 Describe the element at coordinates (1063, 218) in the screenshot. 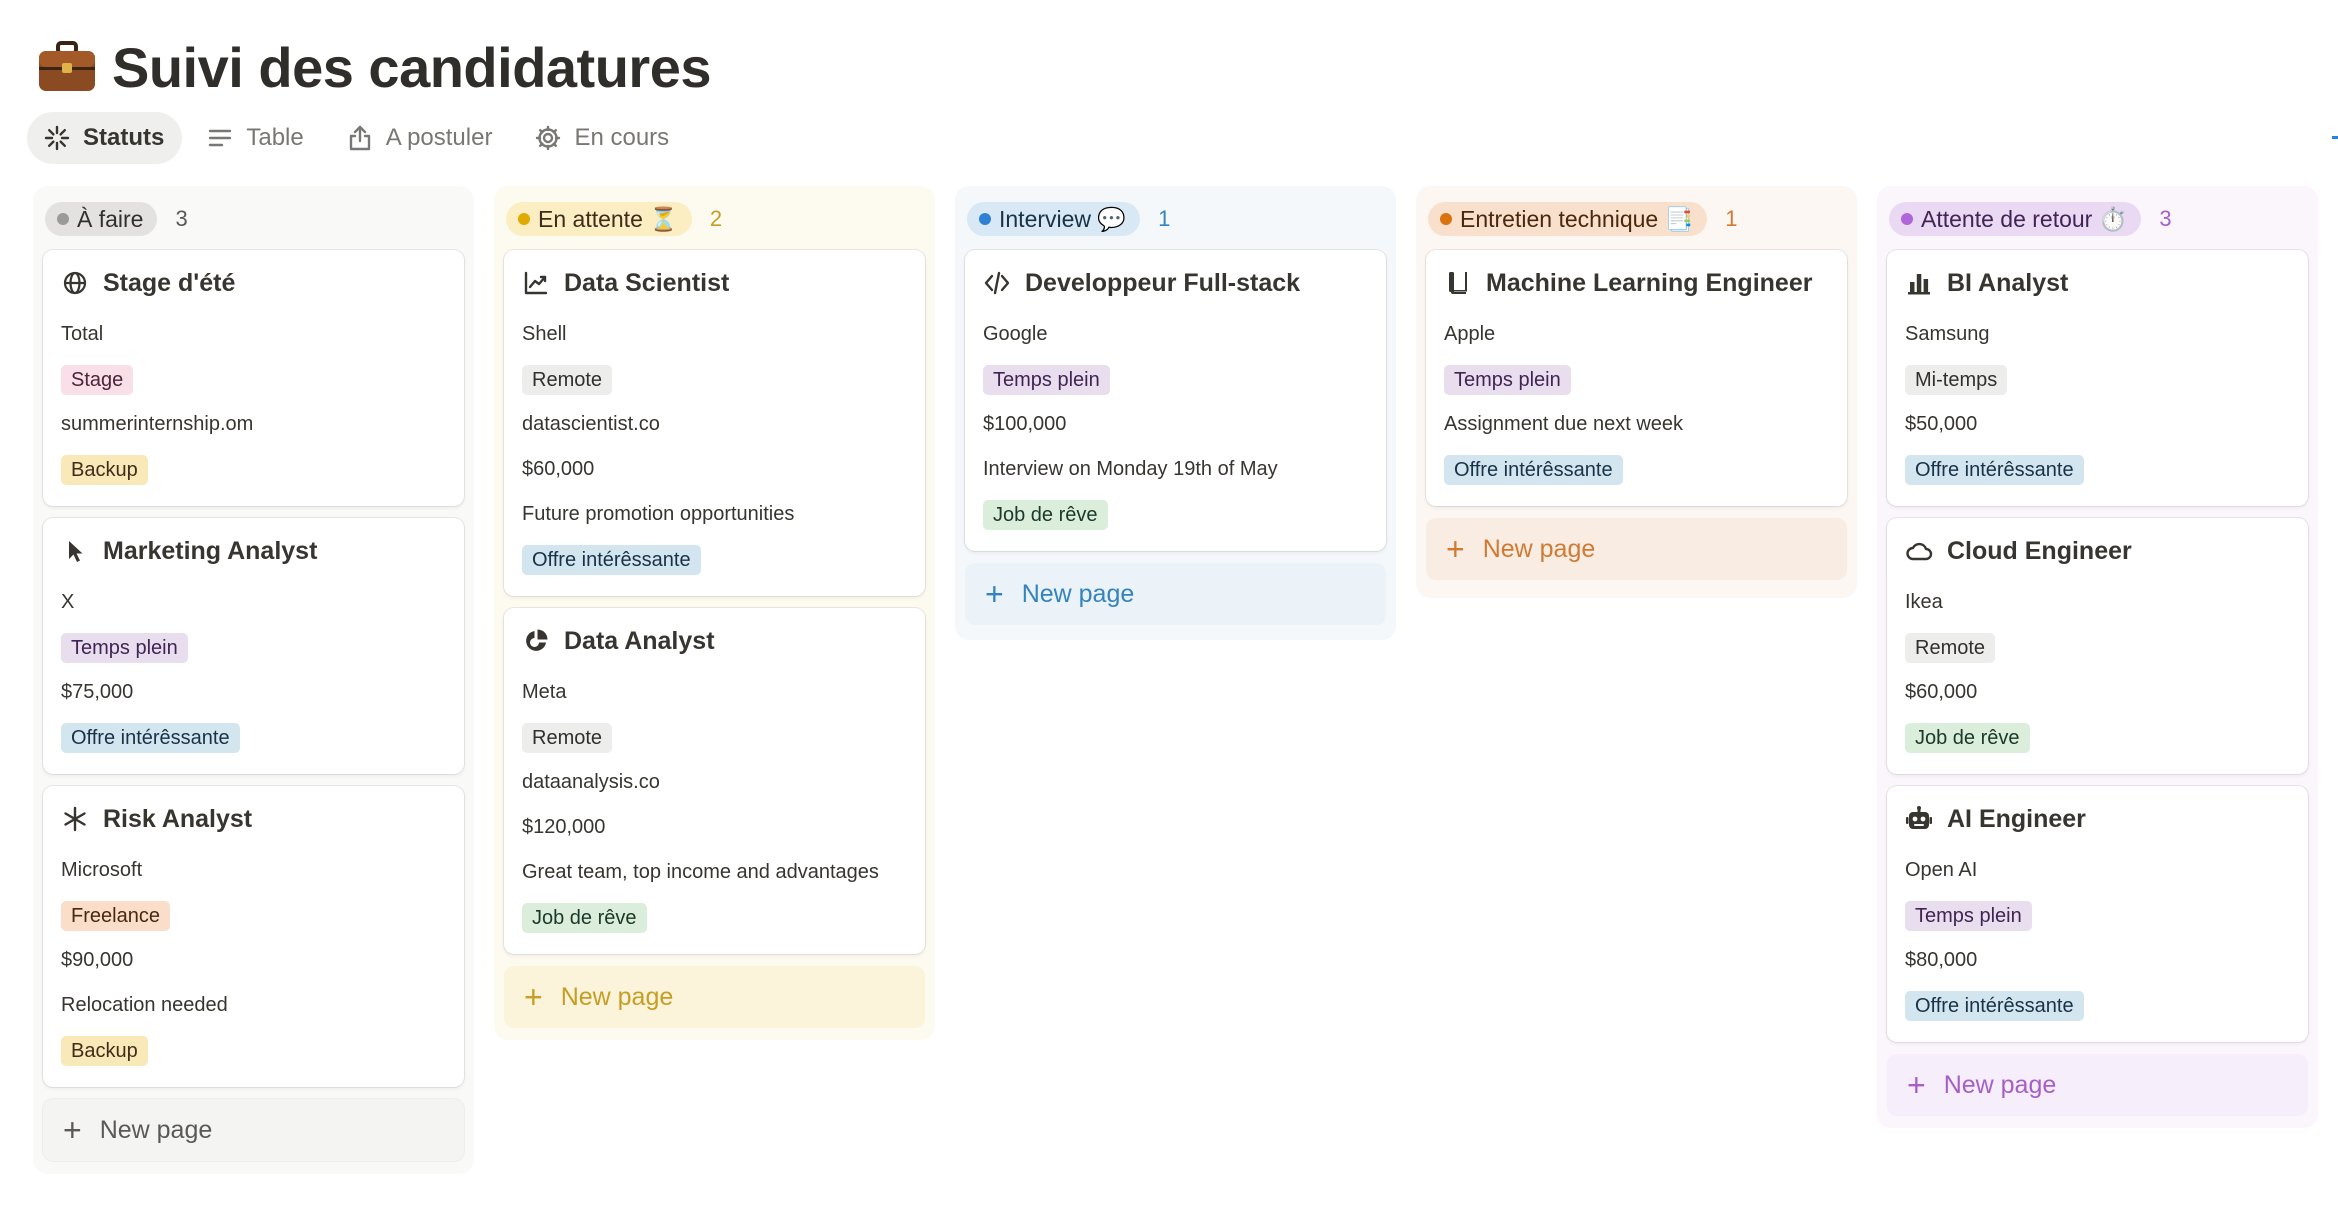

I see `status-label: Interview 💬` at that location.